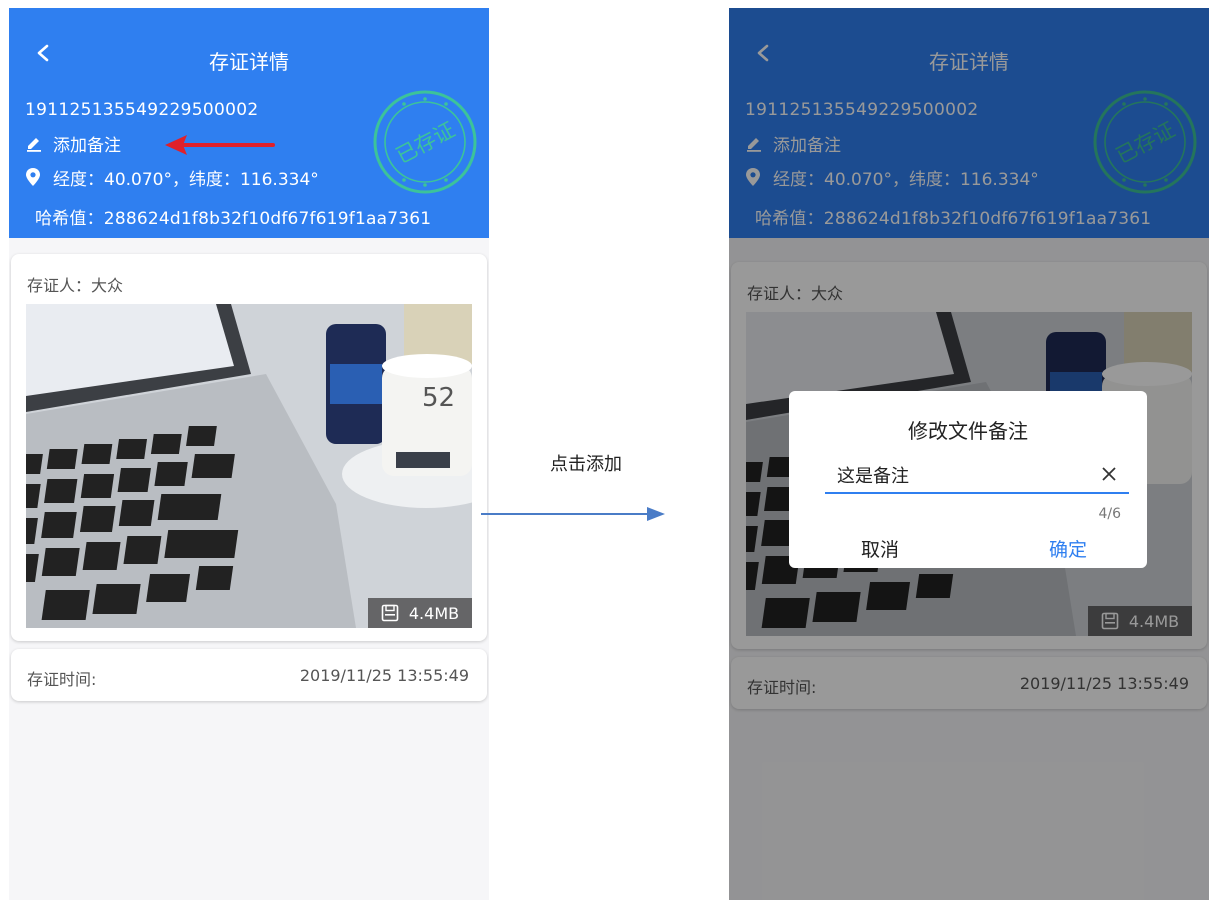  I want to click on add-remark-label: 添加备注, so click(87, 145).